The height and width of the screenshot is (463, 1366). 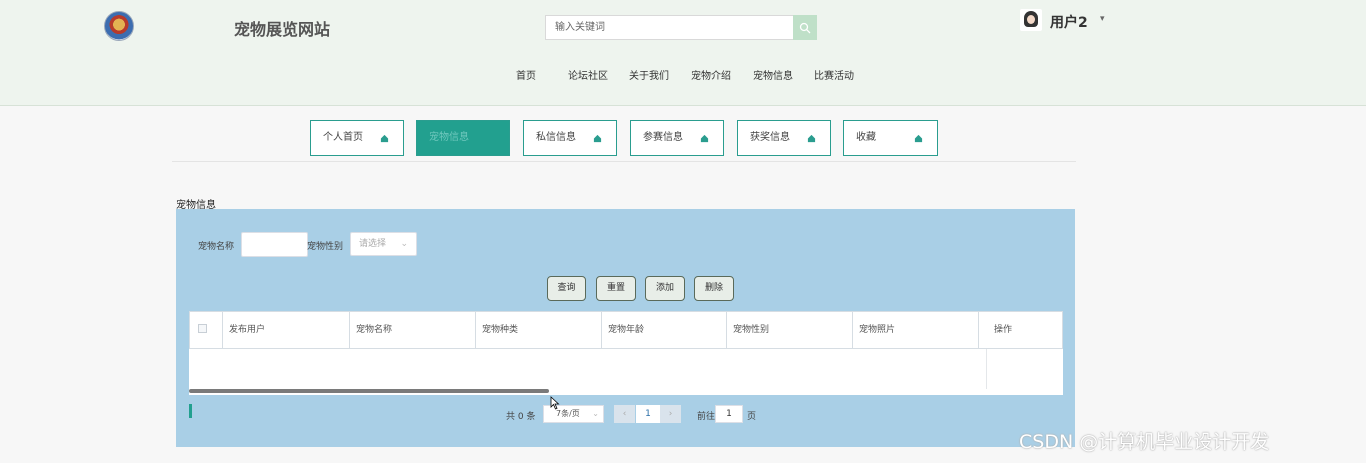 I want to click on search-icon, so click(x=805, y=27).